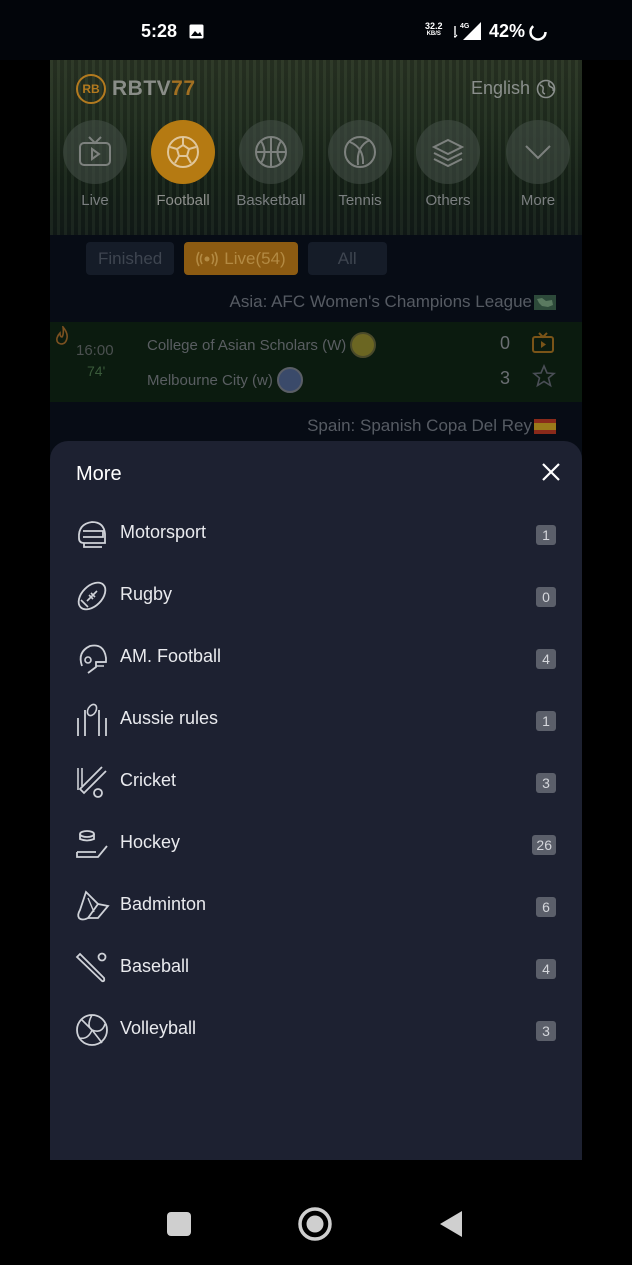 This screenshot has height=1265, width=632. What do you see at coordinates (507, 31) in the screenshot?
I see `battery-level: 42%` at bounding box center [507, 31].